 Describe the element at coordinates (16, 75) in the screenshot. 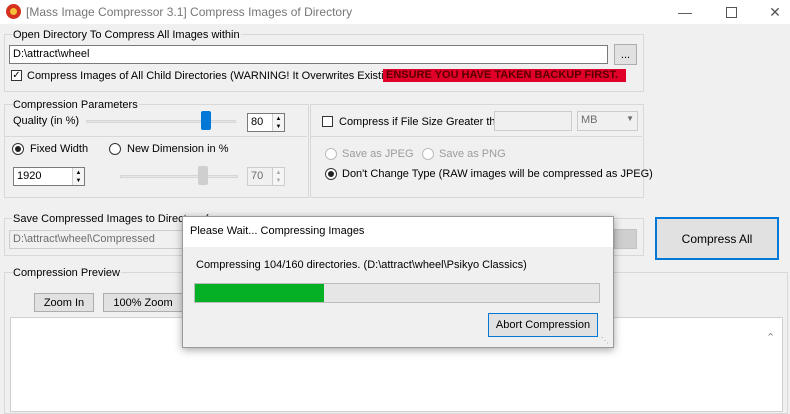

I see `child-directories-checkbox: ✓` at that location.